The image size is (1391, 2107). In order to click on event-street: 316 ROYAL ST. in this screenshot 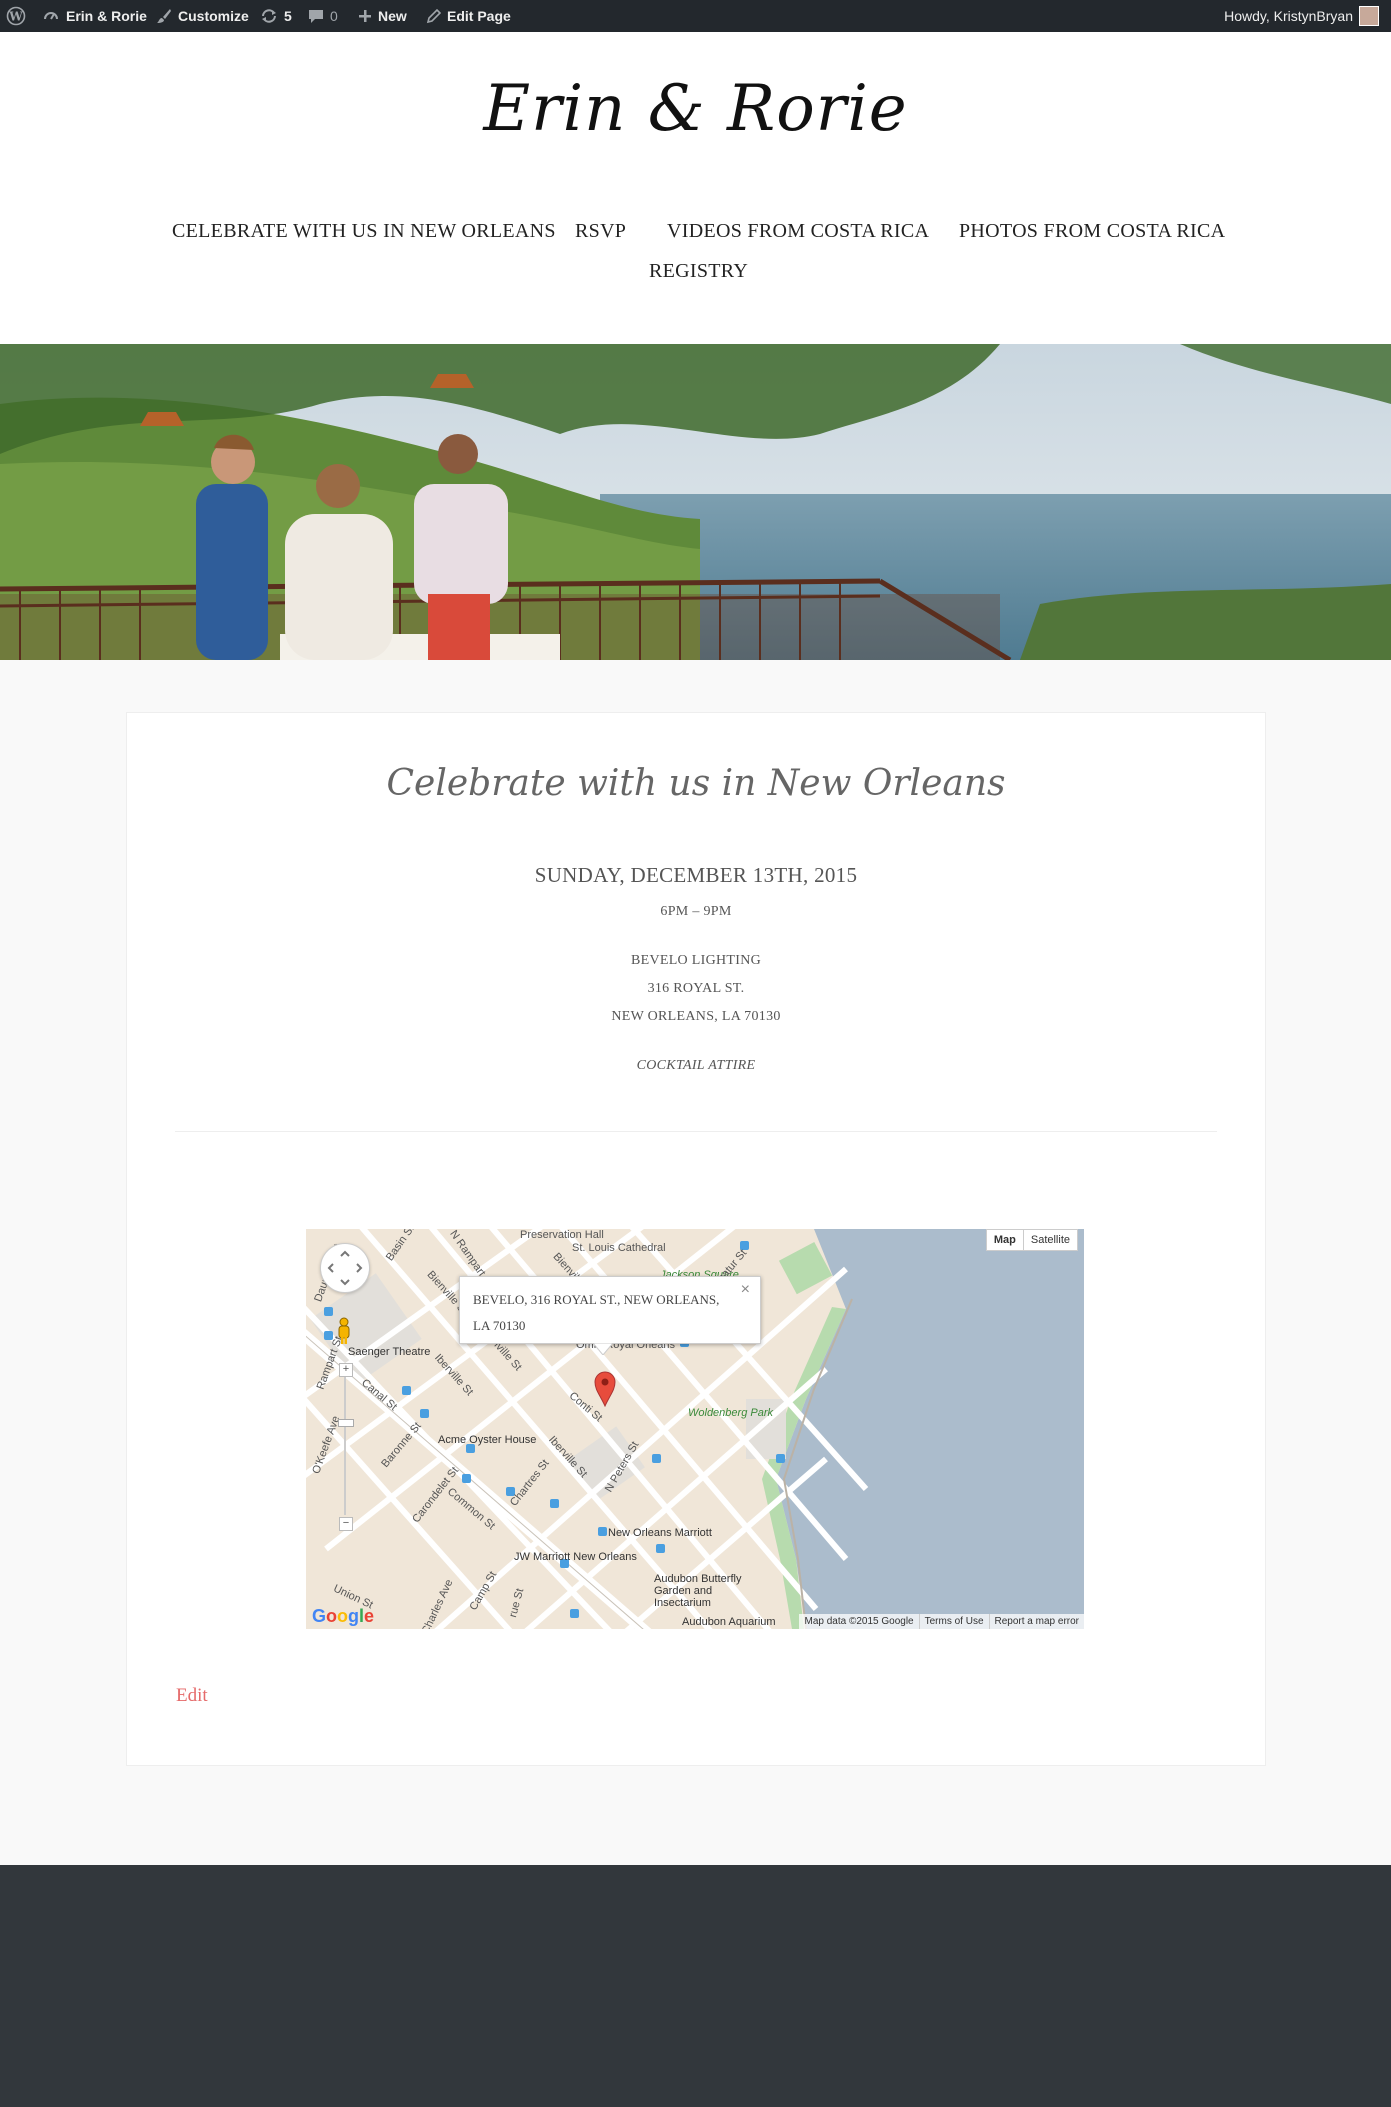, I will do `click(696, 988)`.